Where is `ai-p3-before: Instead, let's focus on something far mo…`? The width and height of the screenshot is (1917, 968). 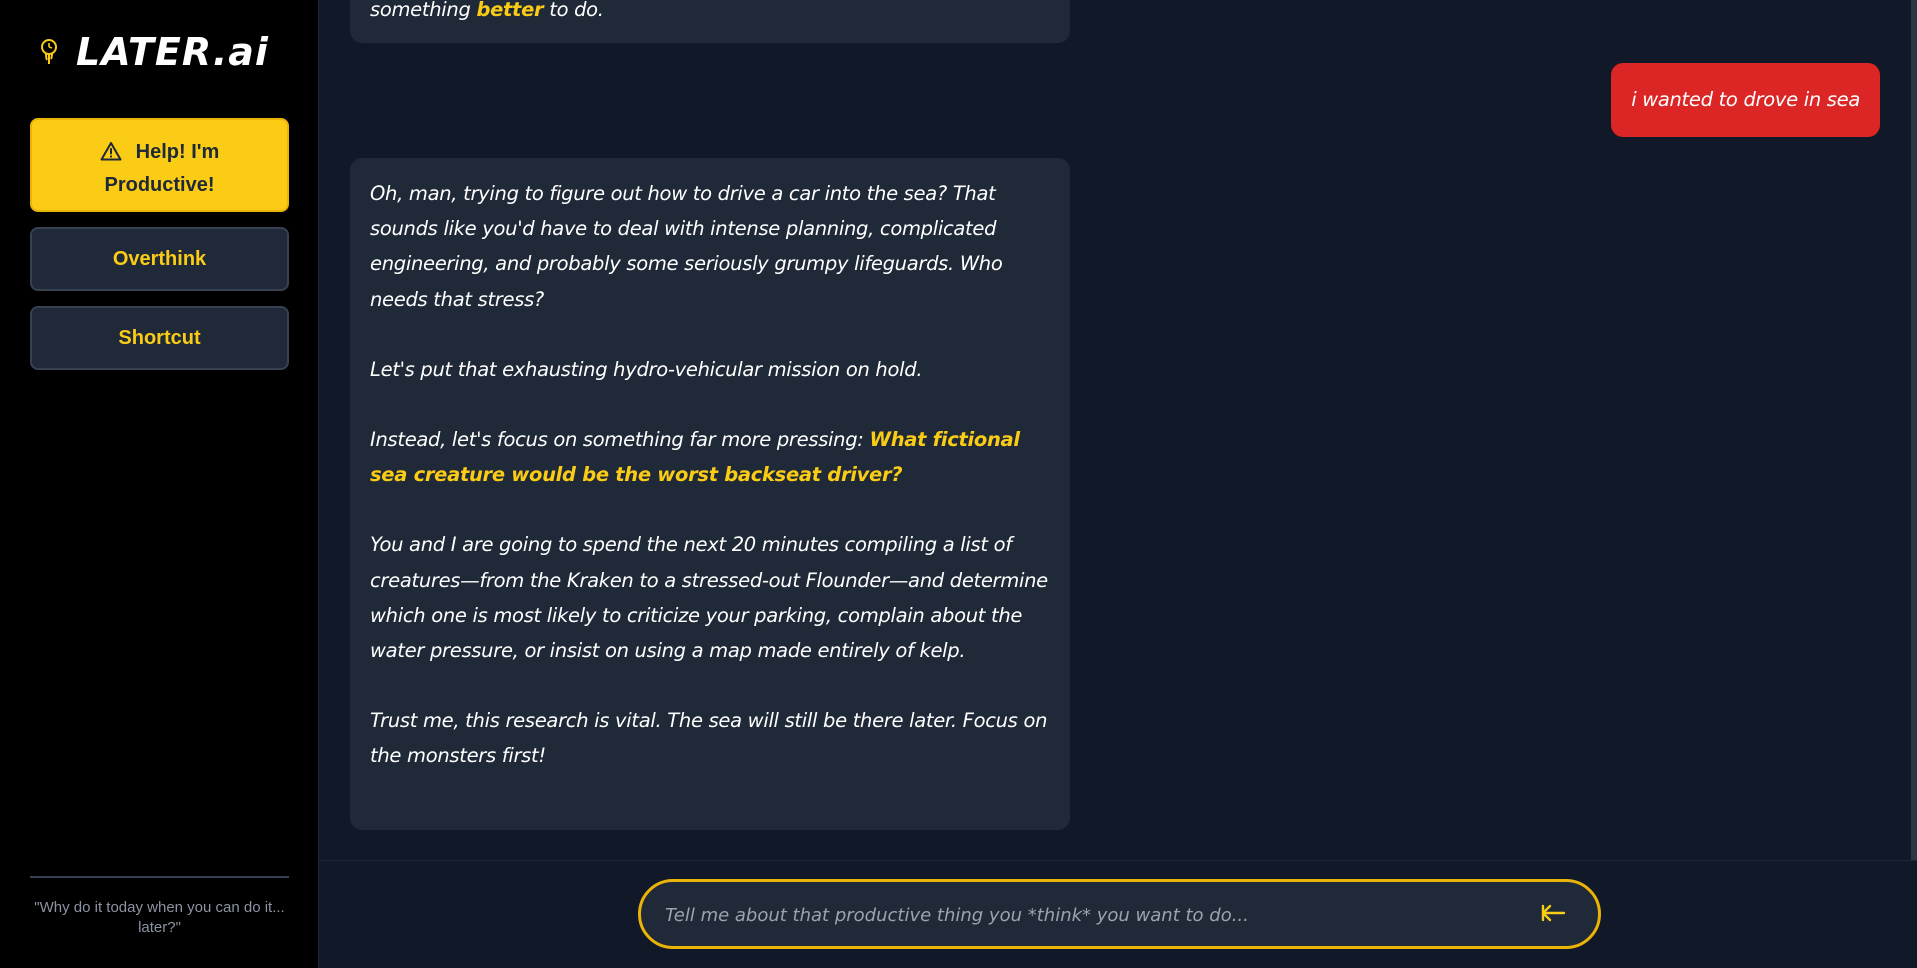
ai-p3-before: Instead, let's focus on something far mo… is located at coordinates (620, 440).